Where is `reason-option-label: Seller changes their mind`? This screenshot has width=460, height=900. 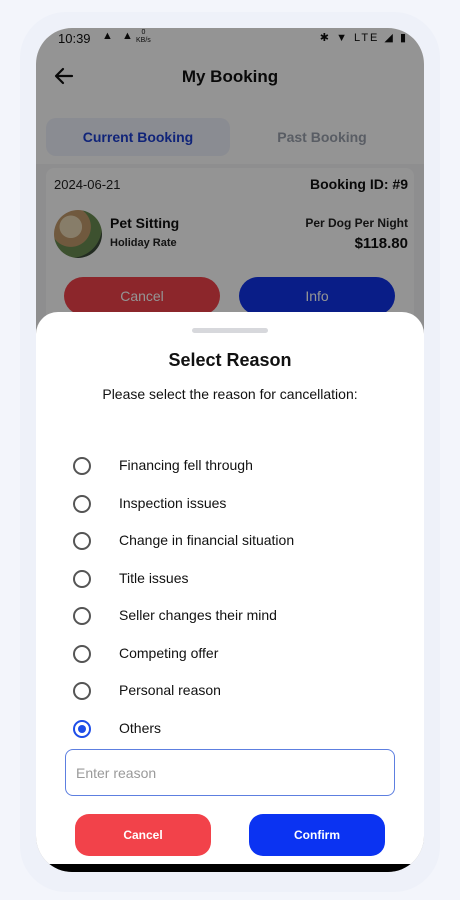 reason-option-label: Seller changes their mind is located at coordinates (198, 615).